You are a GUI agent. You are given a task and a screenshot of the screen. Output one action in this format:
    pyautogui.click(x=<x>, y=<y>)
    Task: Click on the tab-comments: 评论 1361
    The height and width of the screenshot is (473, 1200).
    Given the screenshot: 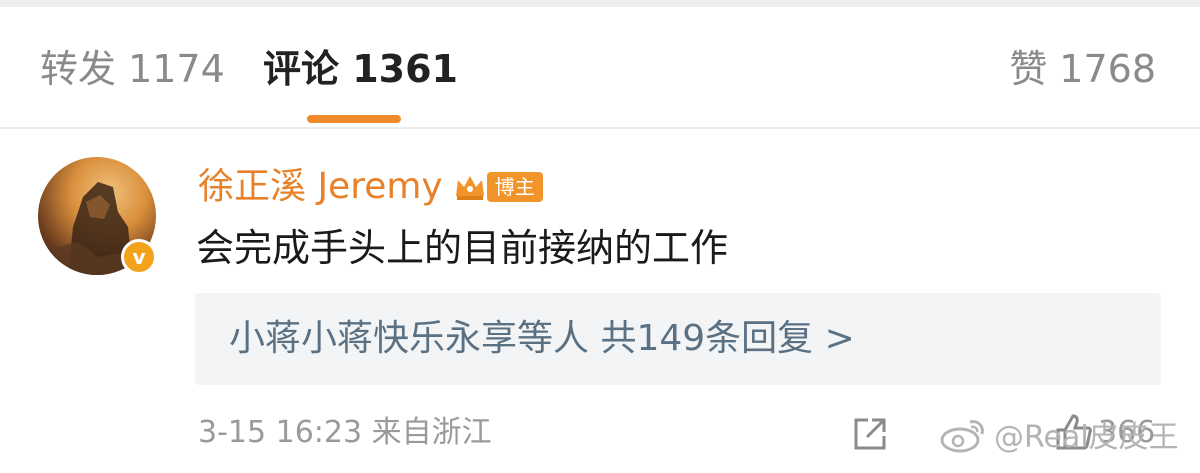 What is the action you would take?
    pyautogui.click(x=360, y=69)
    